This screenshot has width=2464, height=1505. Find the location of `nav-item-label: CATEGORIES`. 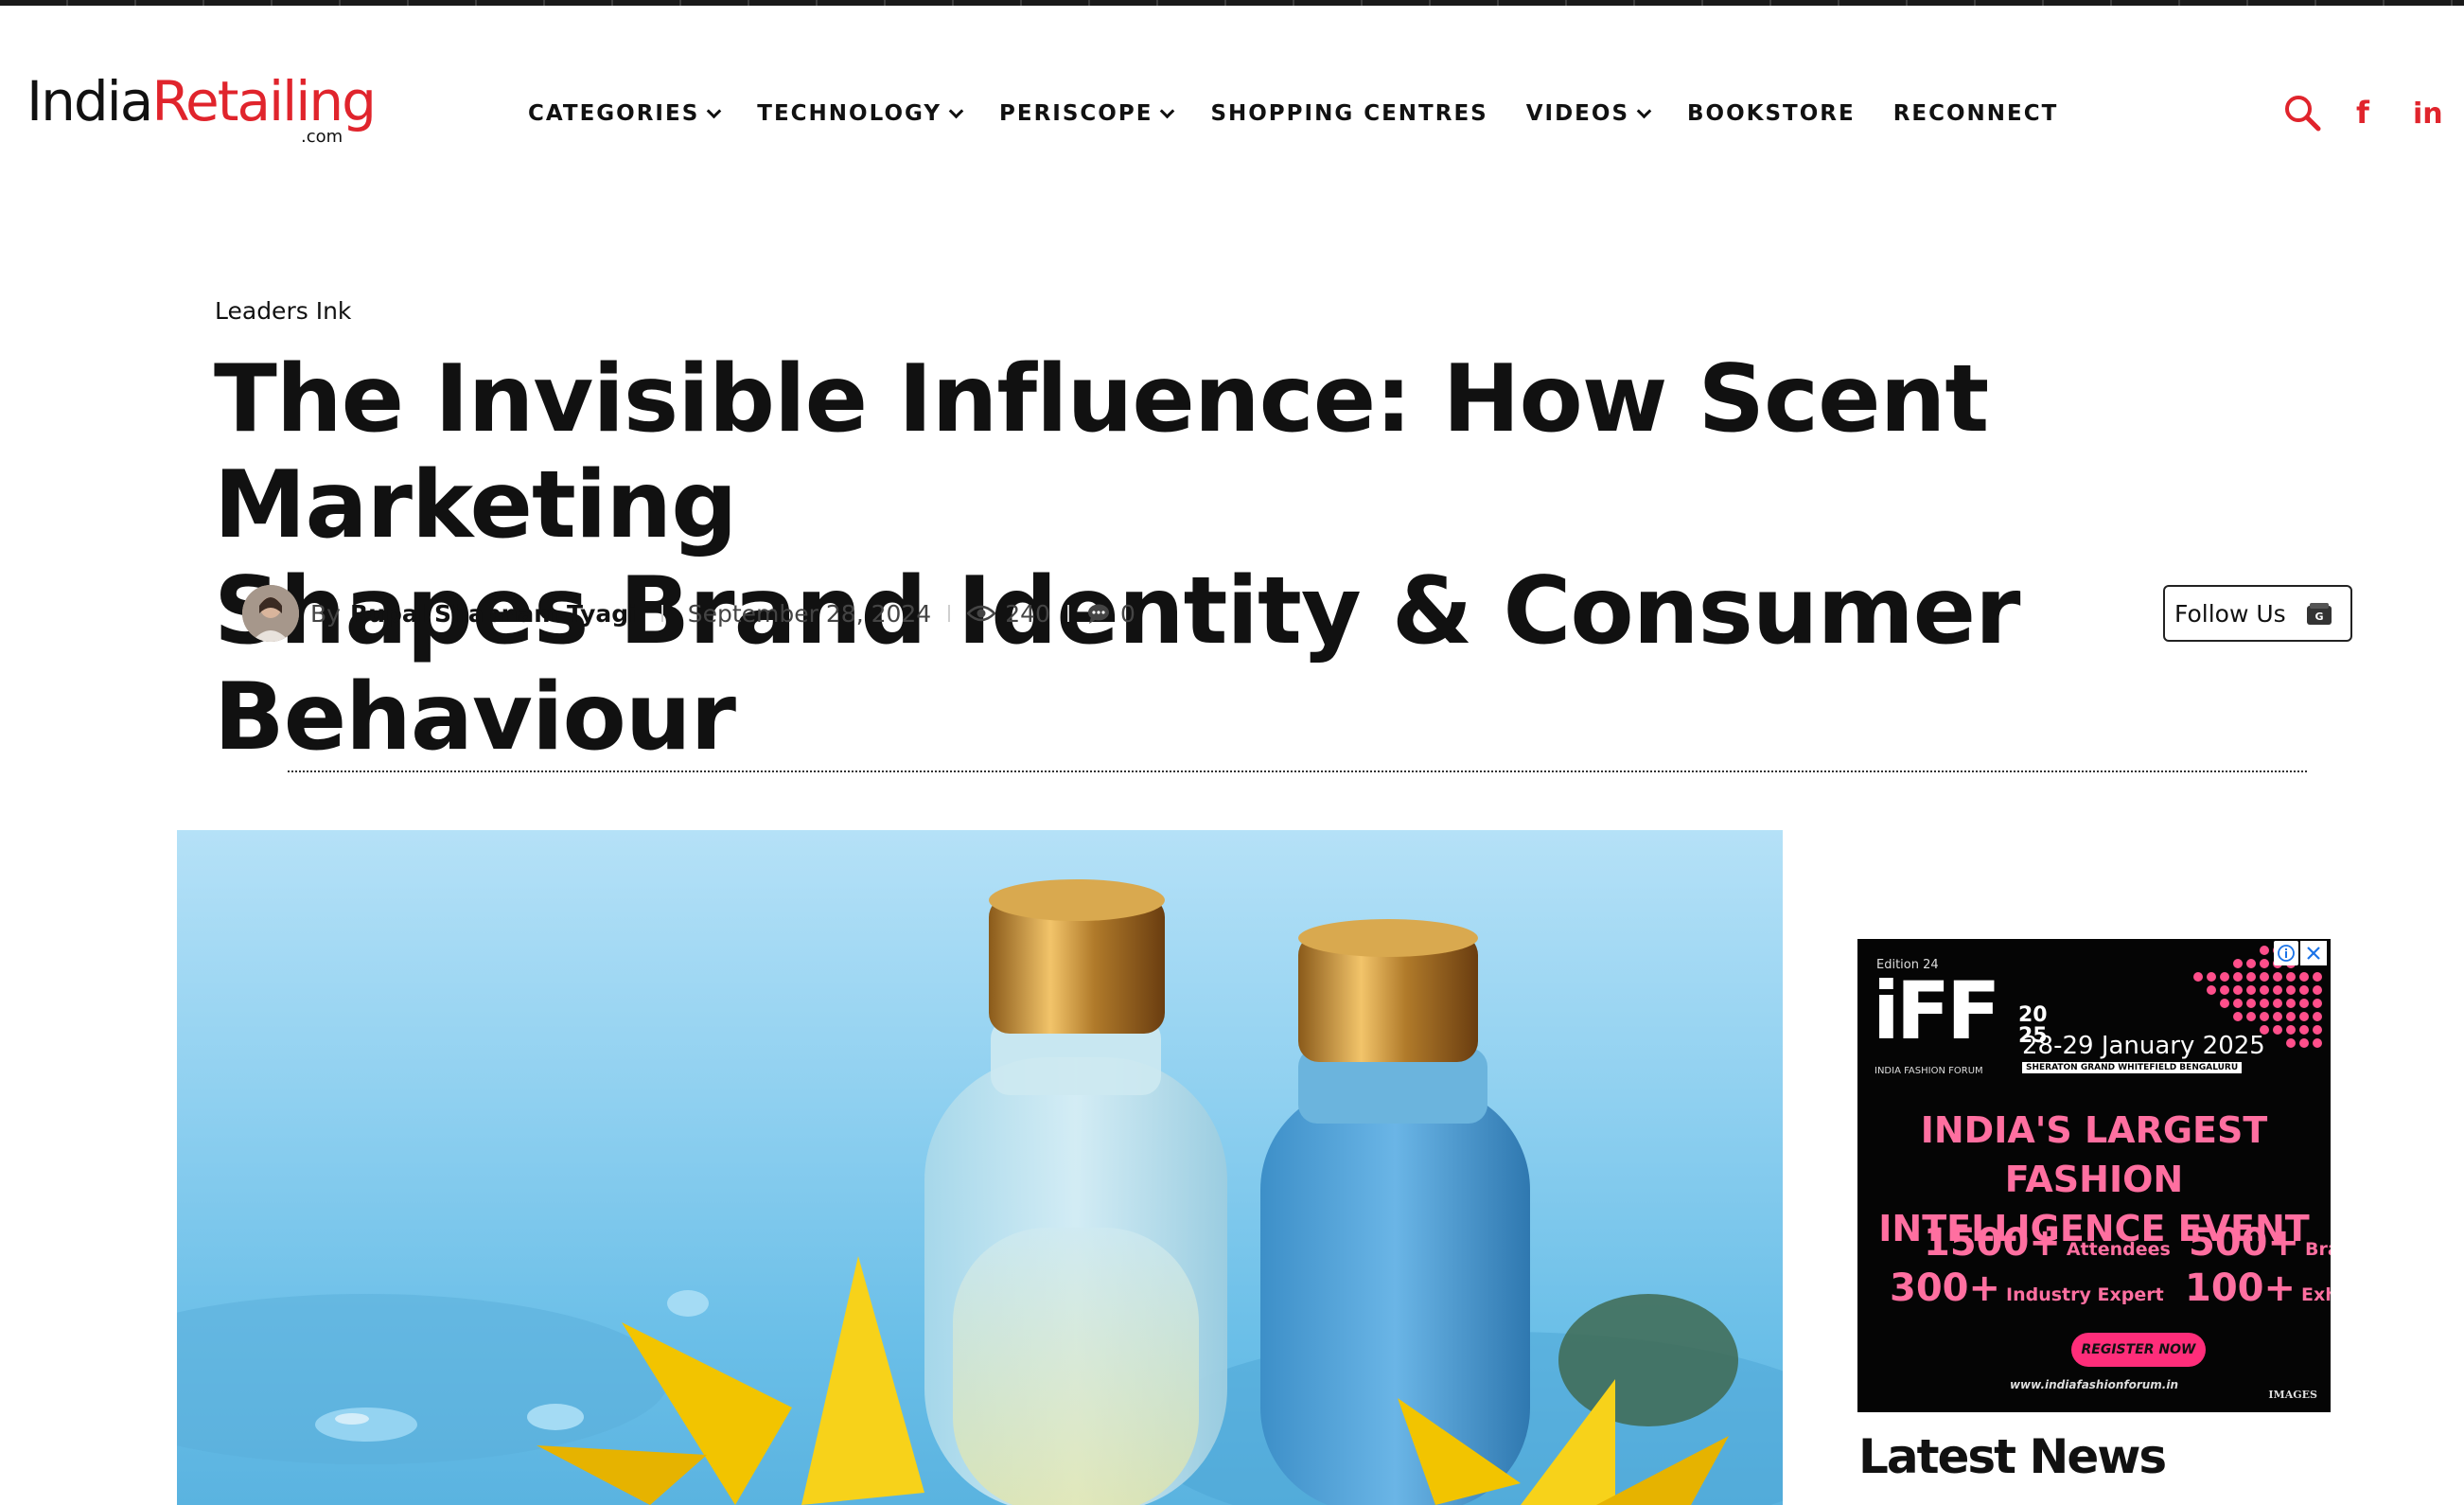

nav-item-label: CATEGORIES is located at coordinates (614, 114).